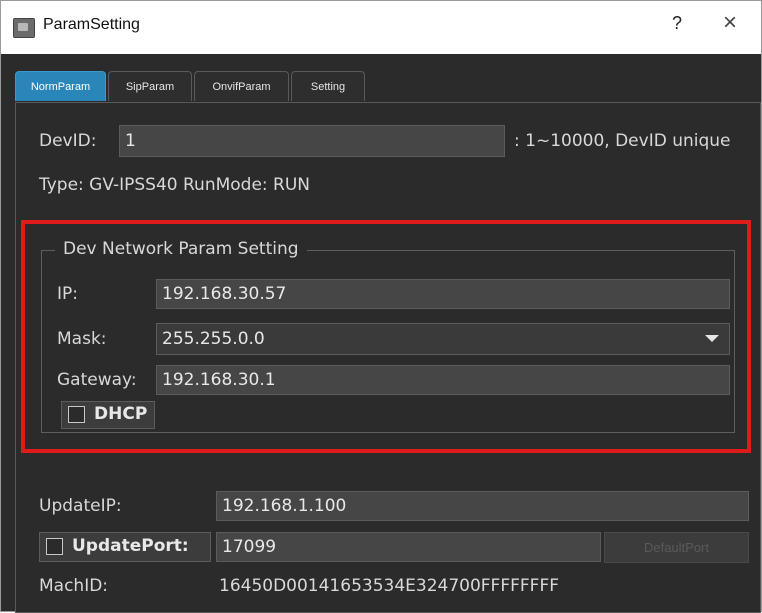 The width and height of the screenshot is (762, 613). I want to click on devid-label: DevID:, so click(68, 141).